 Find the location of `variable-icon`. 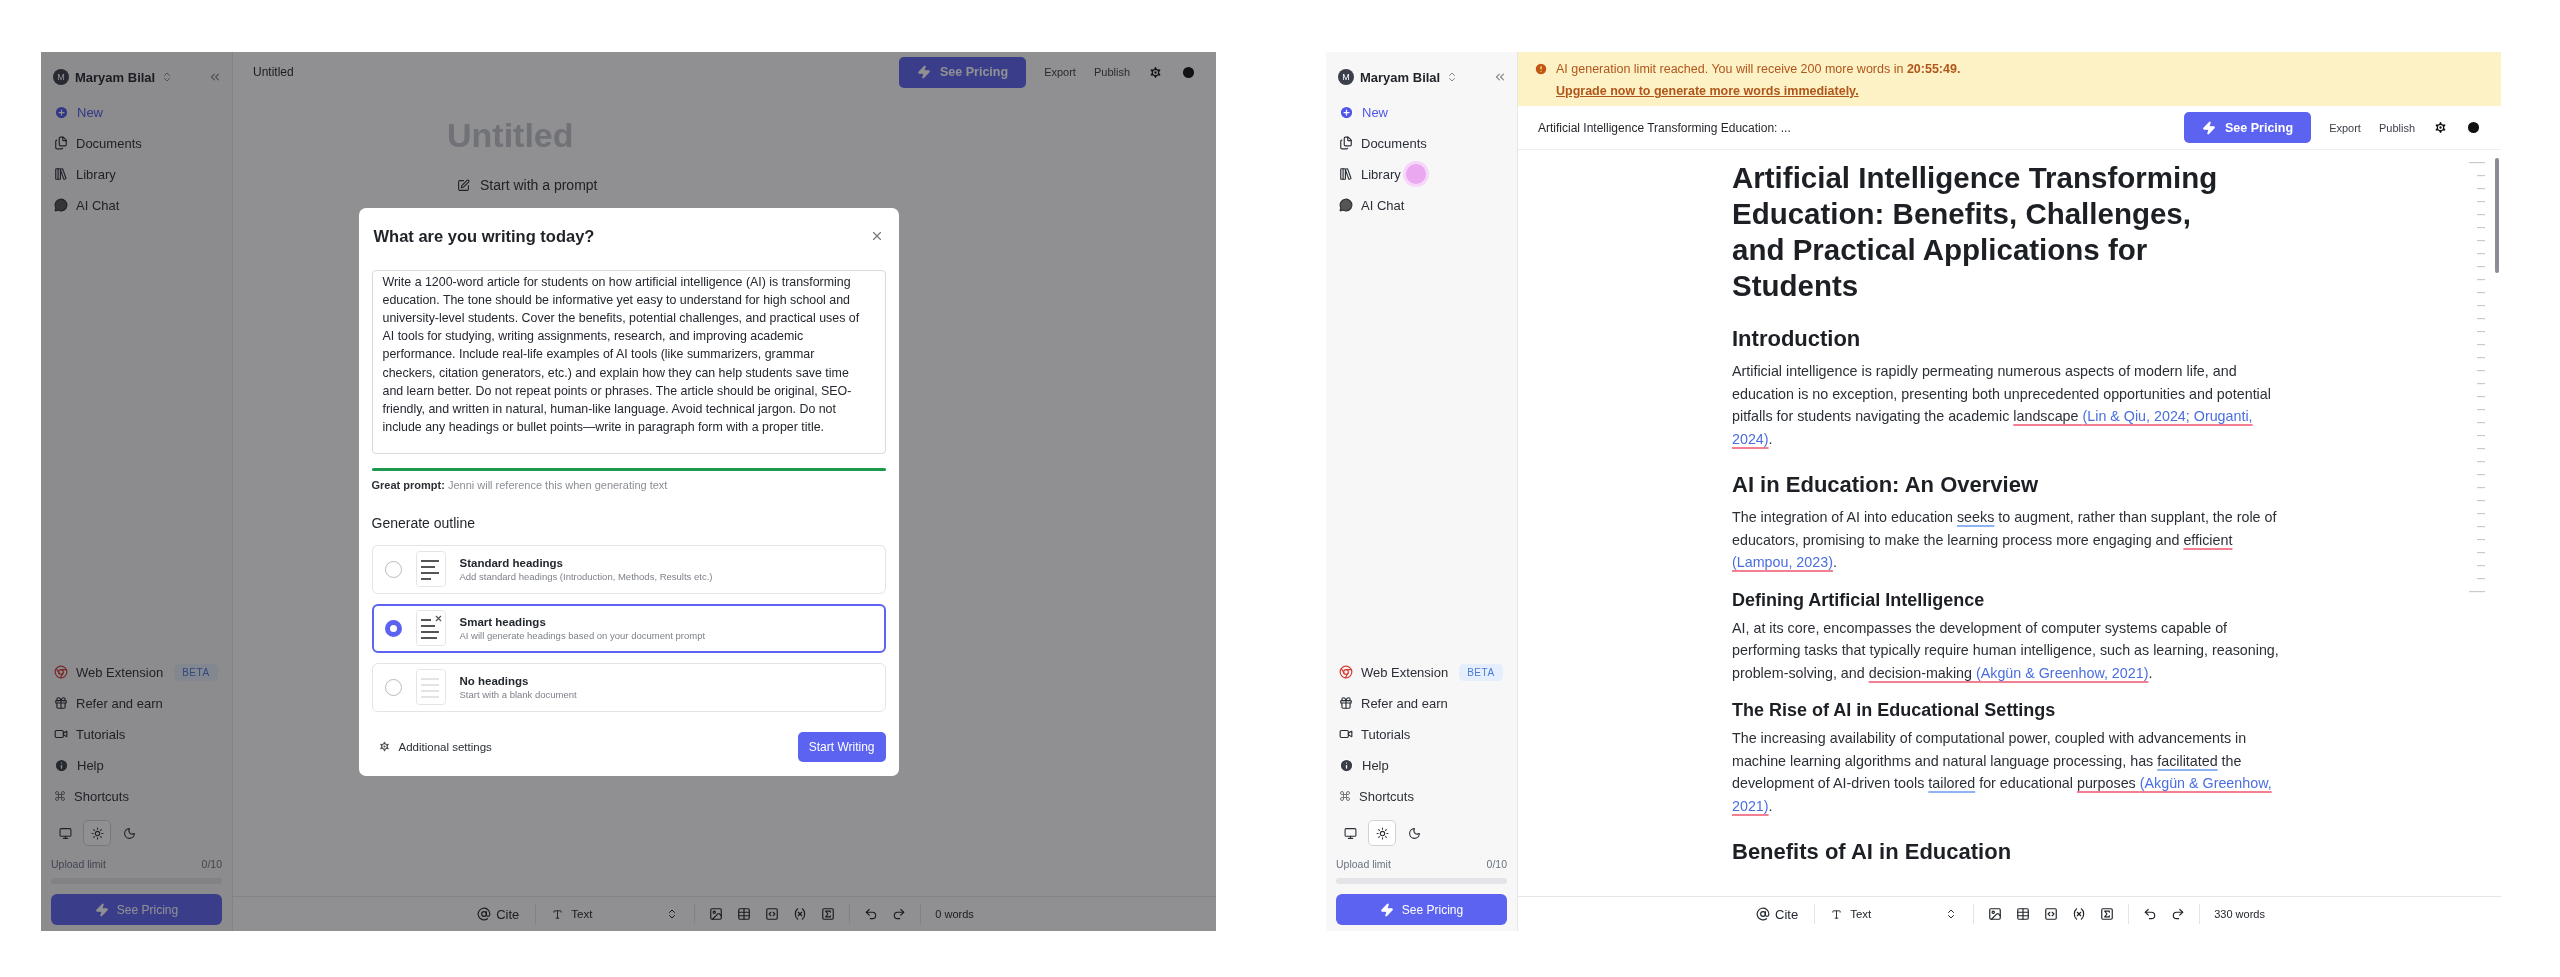

variable-icon is located at coordinates (2079, 914).